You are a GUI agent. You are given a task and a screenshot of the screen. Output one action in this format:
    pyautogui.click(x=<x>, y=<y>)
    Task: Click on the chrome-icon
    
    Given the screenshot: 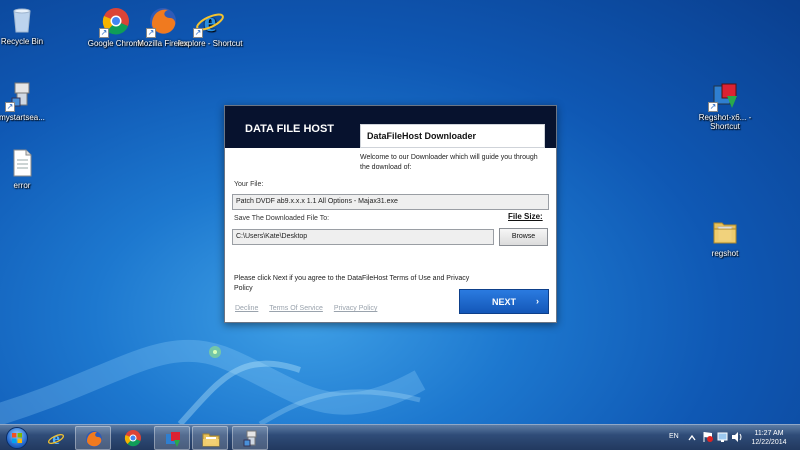 What is the action you would take?
    pyautogui.click(x=132, y=438)
    